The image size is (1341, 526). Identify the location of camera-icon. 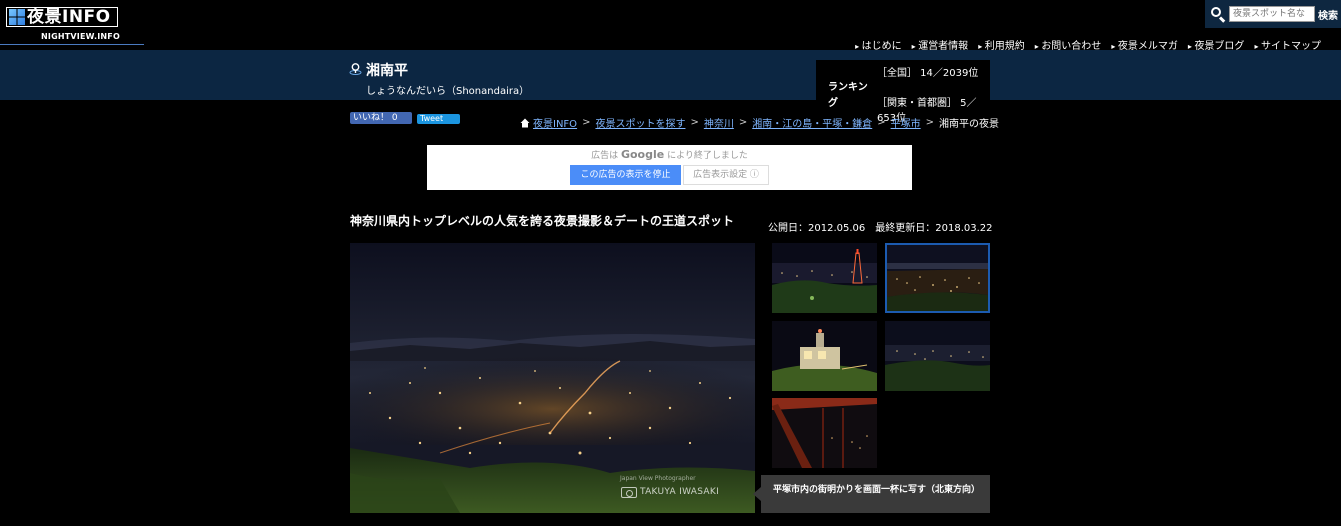
(629, 492).